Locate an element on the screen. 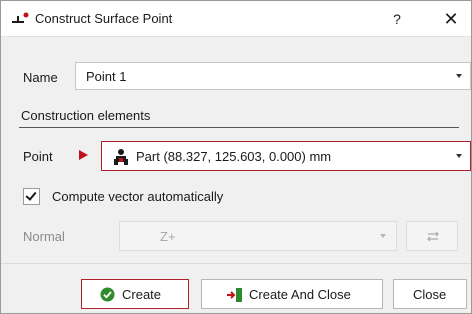 Image resolution: width=472 pixels, height=314 pixels. flip-direction-button is located at coordinates (432, 236).